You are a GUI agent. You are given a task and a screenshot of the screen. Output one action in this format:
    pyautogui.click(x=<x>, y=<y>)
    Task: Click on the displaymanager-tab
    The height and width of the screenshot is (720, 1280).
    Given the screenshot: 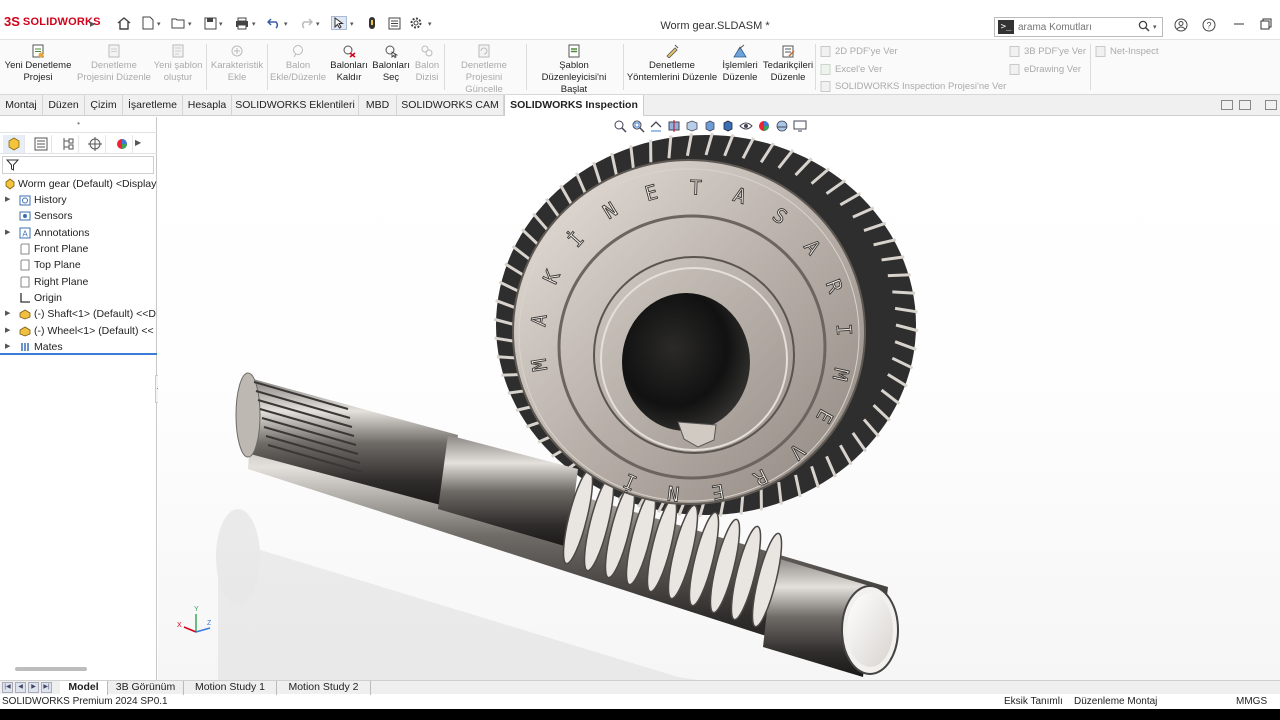 What is the action you would take?
    pyautogui.click(x=122, y=144)
    